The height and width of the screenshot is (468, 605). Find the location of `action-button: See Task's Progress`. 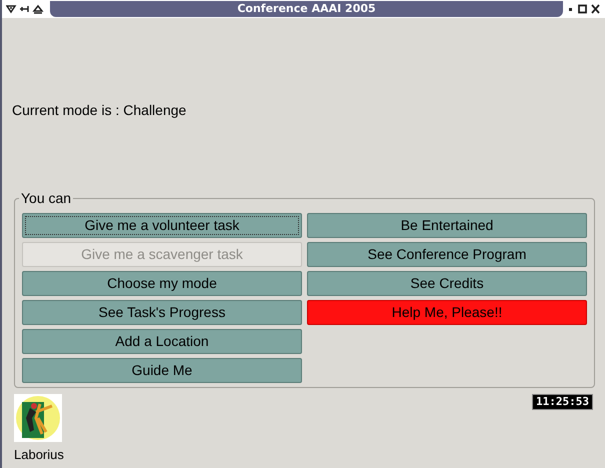

action-button: See Task's Progress is located at coordinates (162, 312).